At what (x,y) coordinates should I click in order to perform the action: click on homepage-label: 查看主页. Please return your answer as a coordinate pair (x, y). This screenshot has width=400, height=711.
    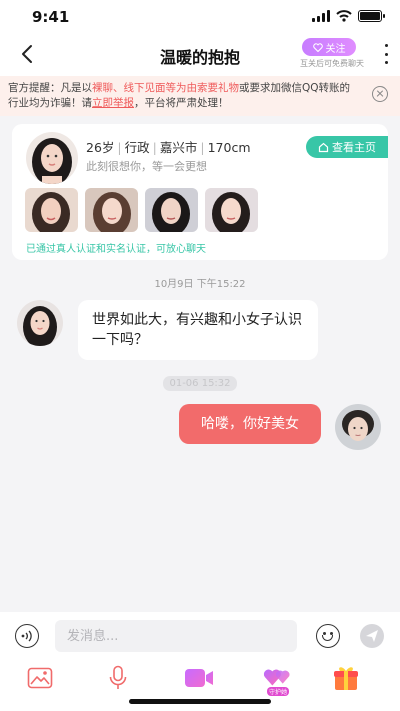
    Looking at the image, I should click on (354, 147).